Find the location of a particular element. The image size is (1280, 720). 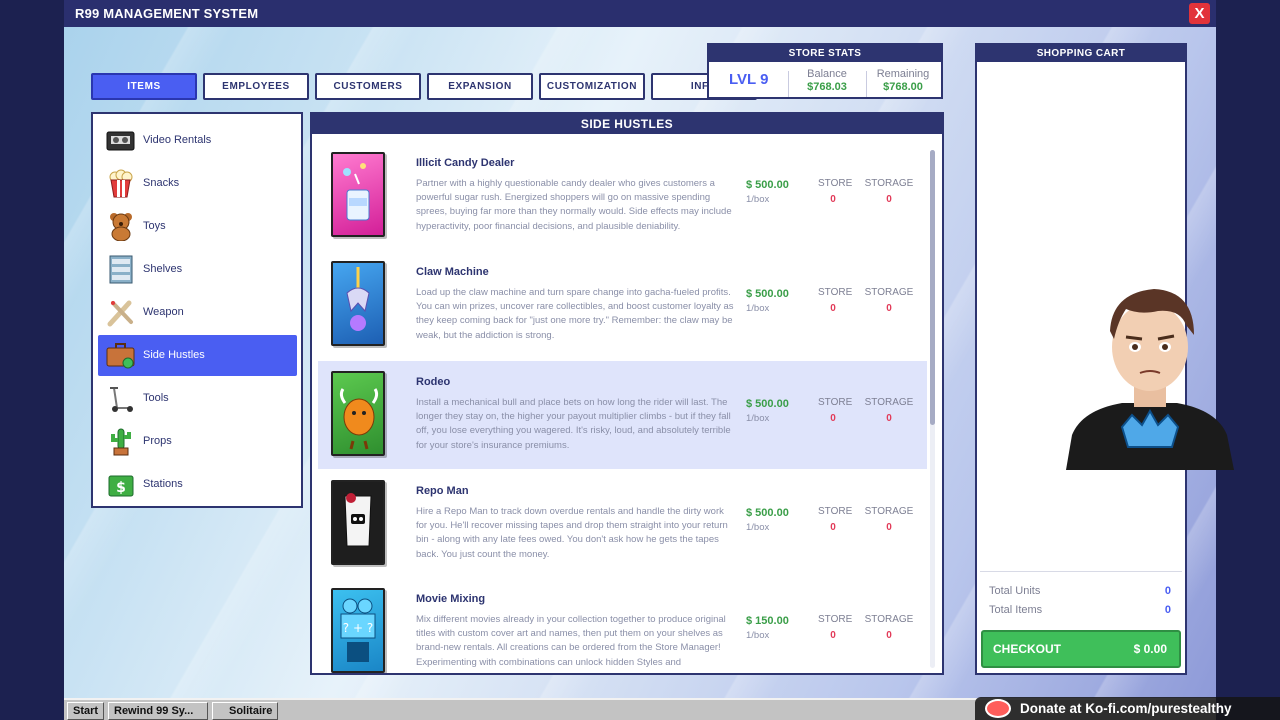

category-label: Props is located at coordinates (157, 441).